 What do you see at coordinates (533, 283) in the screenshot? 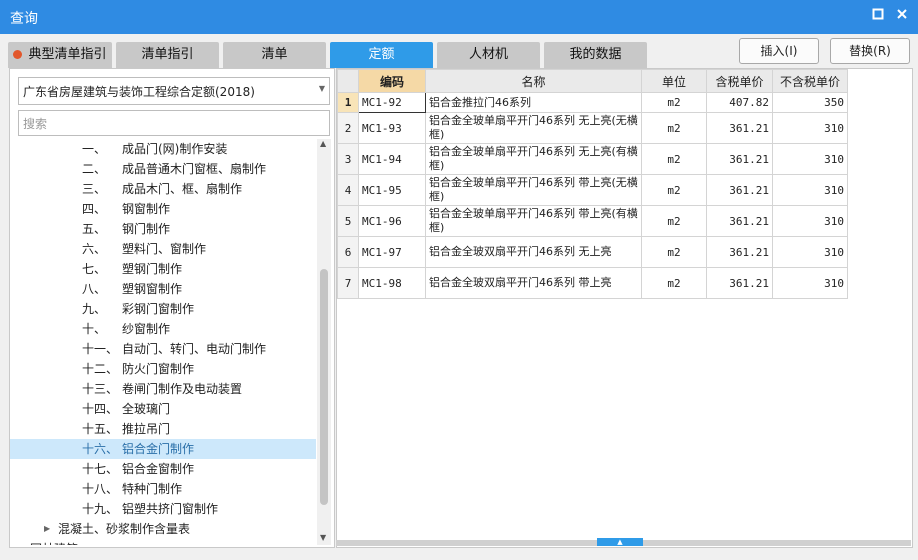
I see `cell-name: 铝合金全玻双扇平开门46系列 带上亮` at bounding box center [533, 283].